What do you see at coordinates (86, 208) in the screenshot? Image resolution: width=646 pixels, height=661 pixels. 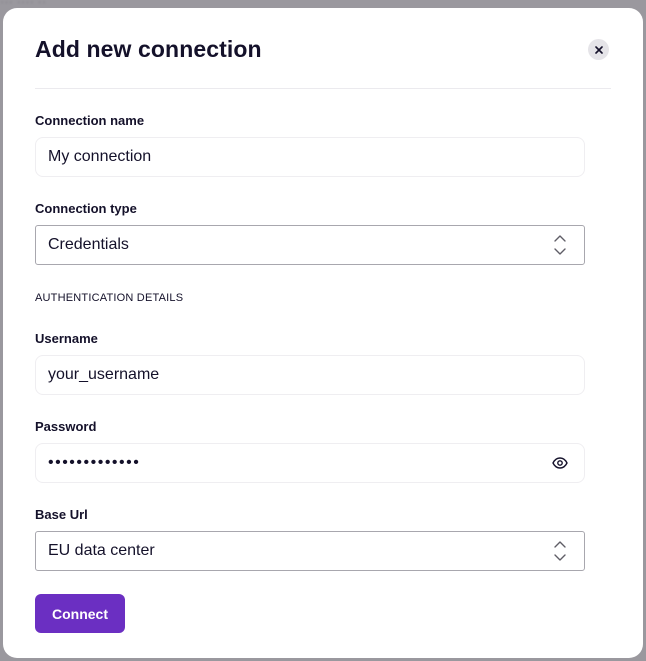 I see `connection-type-label: Connection type` at bounding box center [86, 208].